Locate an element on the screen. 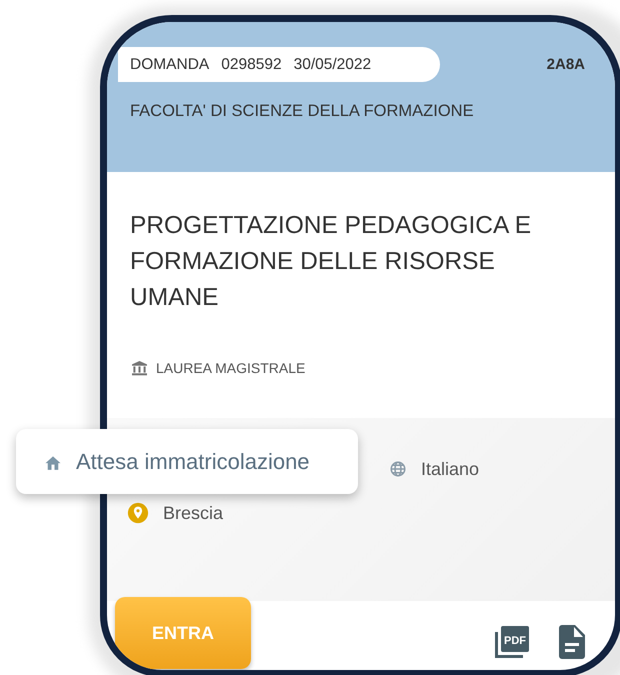  institution-icon is located at coordinates (139, 368).